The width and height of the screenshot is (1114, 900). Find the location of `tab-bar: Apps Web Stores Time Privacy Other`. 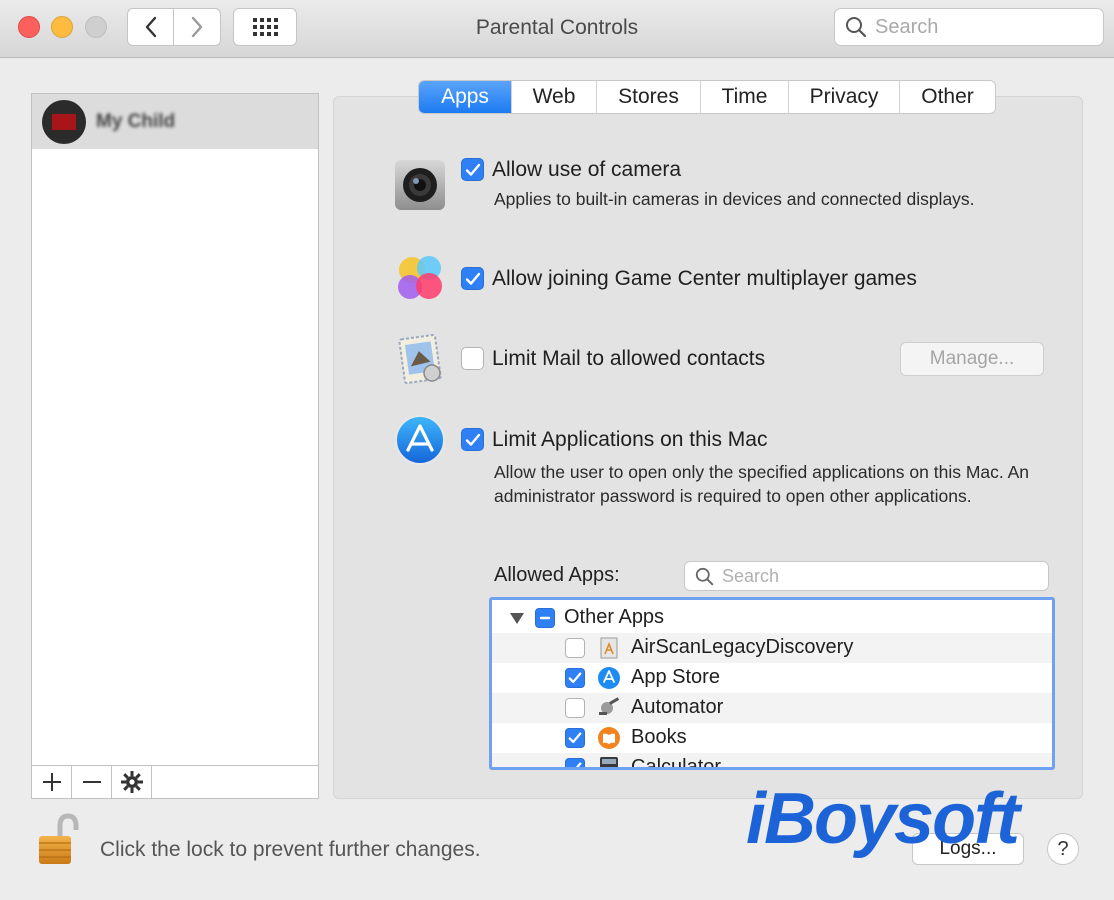

tab-bar: Apps Web Stores Time Privacy Other is located at coordinates (707, 97).